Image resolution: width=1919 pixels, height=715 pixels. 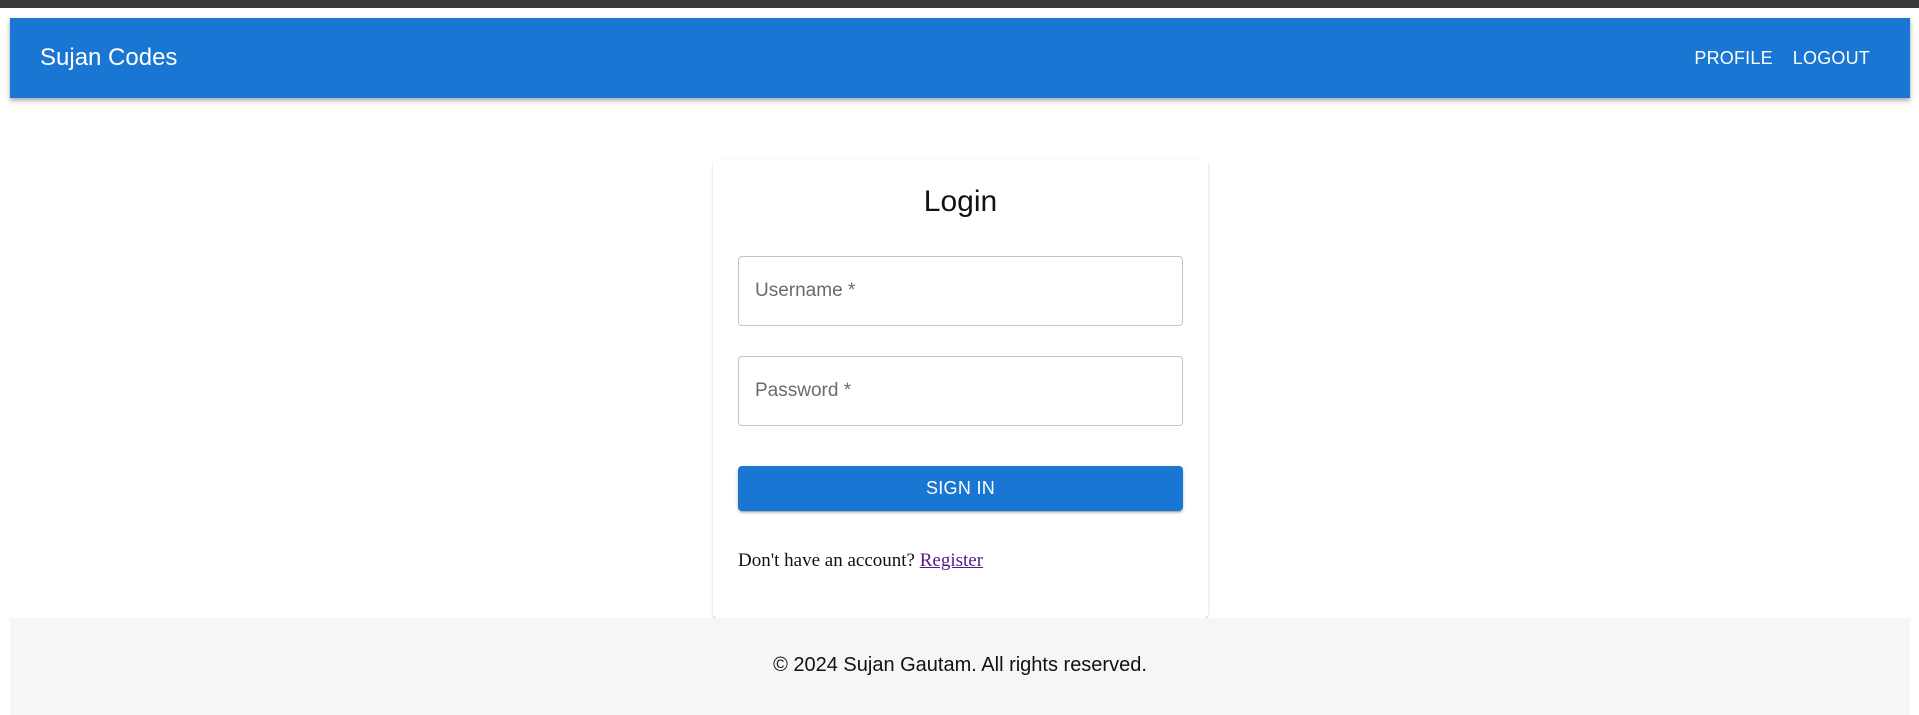 What do you see at coordinates (1782, 58) in the screenshot?
I see `top-nav: PROFILE LOGOUT` at bounding box center [1782, 58].